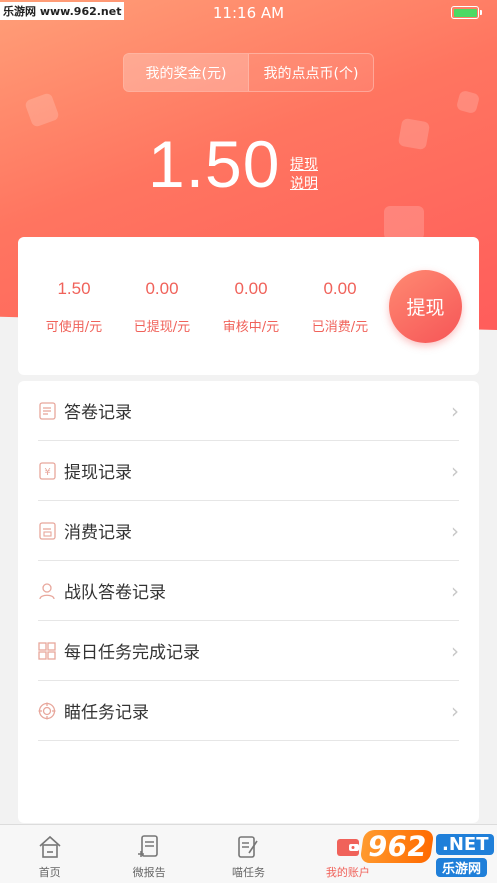  What do you see at coordinates (47, 410) in the screenshot?
I see `document-icon` at bounding box center [47, 410].